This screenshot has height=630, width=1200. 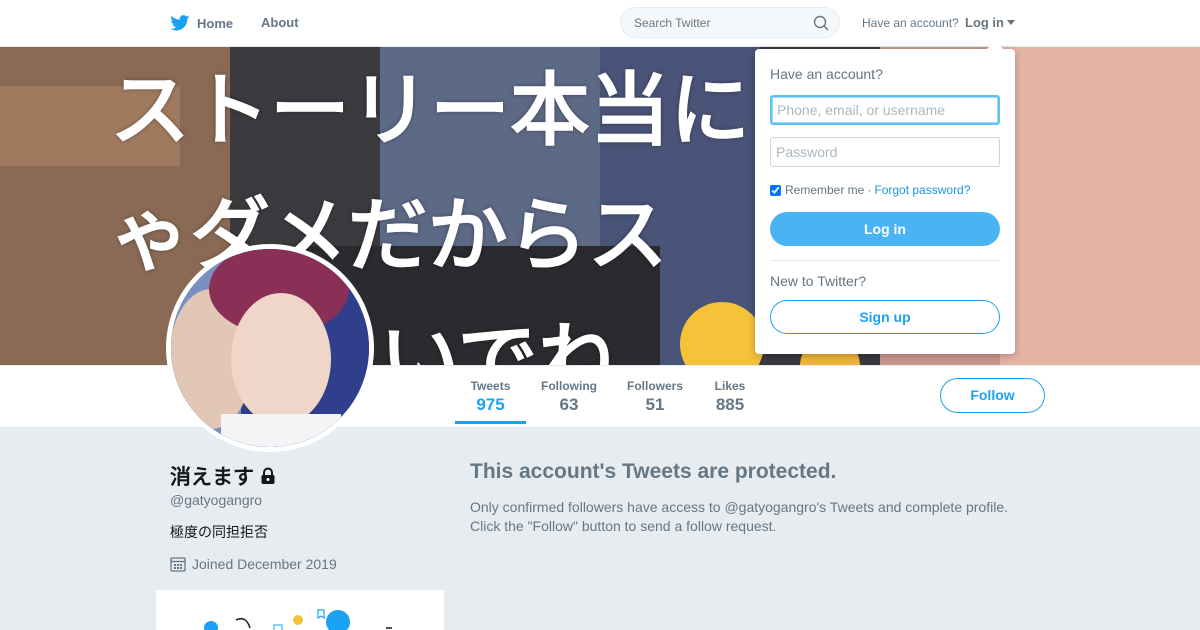 I want to click on lock-icon, so click(x=268, y=475).